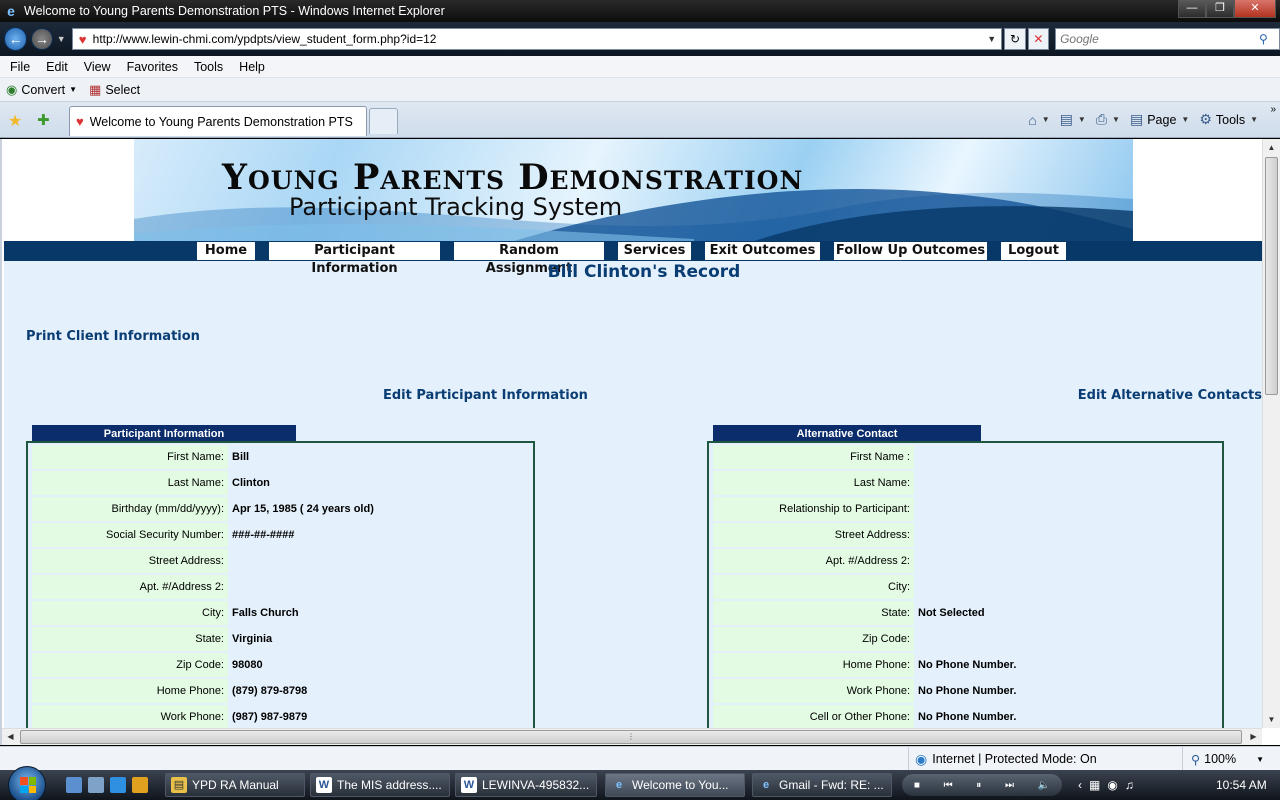  What do you see at coordinates (11, 11) in the screenshot?
I see `ie-logo-icon: e` at bounding box center [11, 11].